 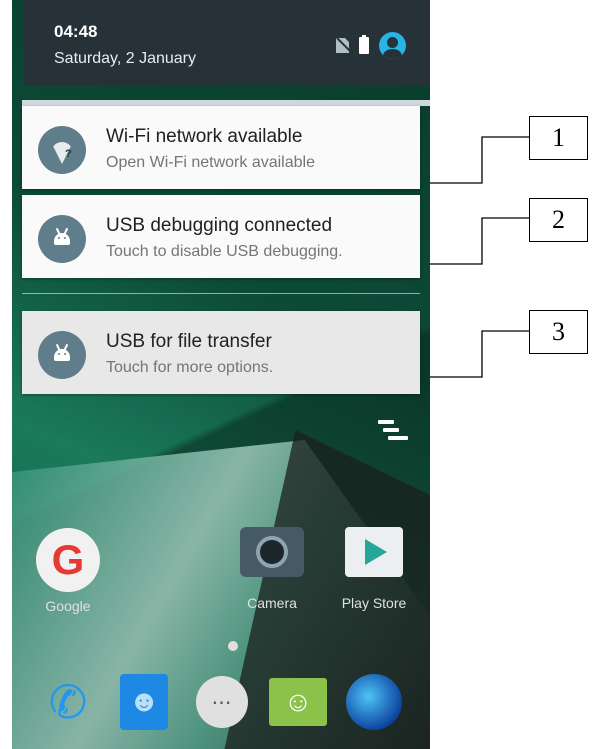 What do you see at coordinates (558, 332) in the screenshot?
I see `callout-3: 3` at bounding box center [558, 332].